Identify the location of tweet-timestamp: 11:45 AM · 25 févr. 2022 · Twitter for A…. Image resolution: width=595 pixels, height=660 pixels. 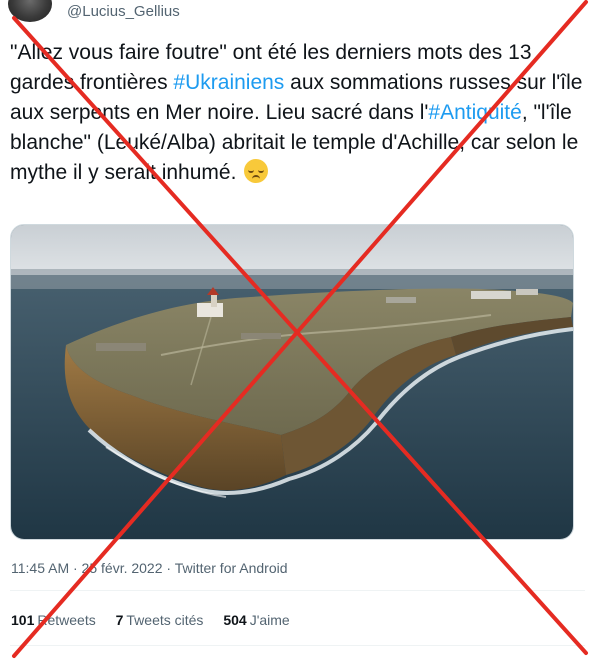
(149, 568).